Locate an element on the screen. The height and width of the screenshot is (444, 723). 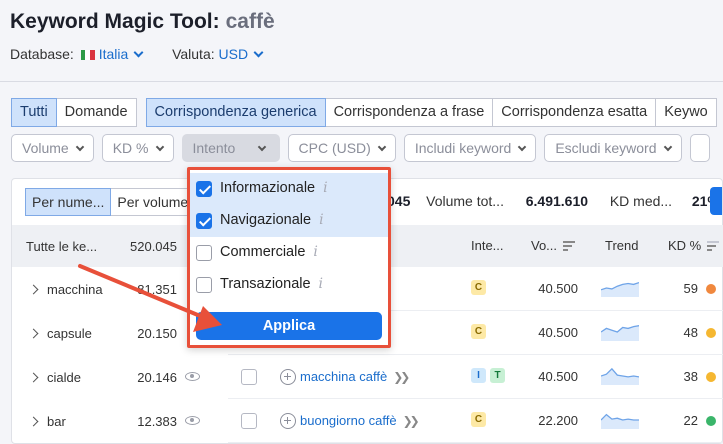
sidebar-item-cialde: cialde 20.146 is located at coordinates (112, 377).